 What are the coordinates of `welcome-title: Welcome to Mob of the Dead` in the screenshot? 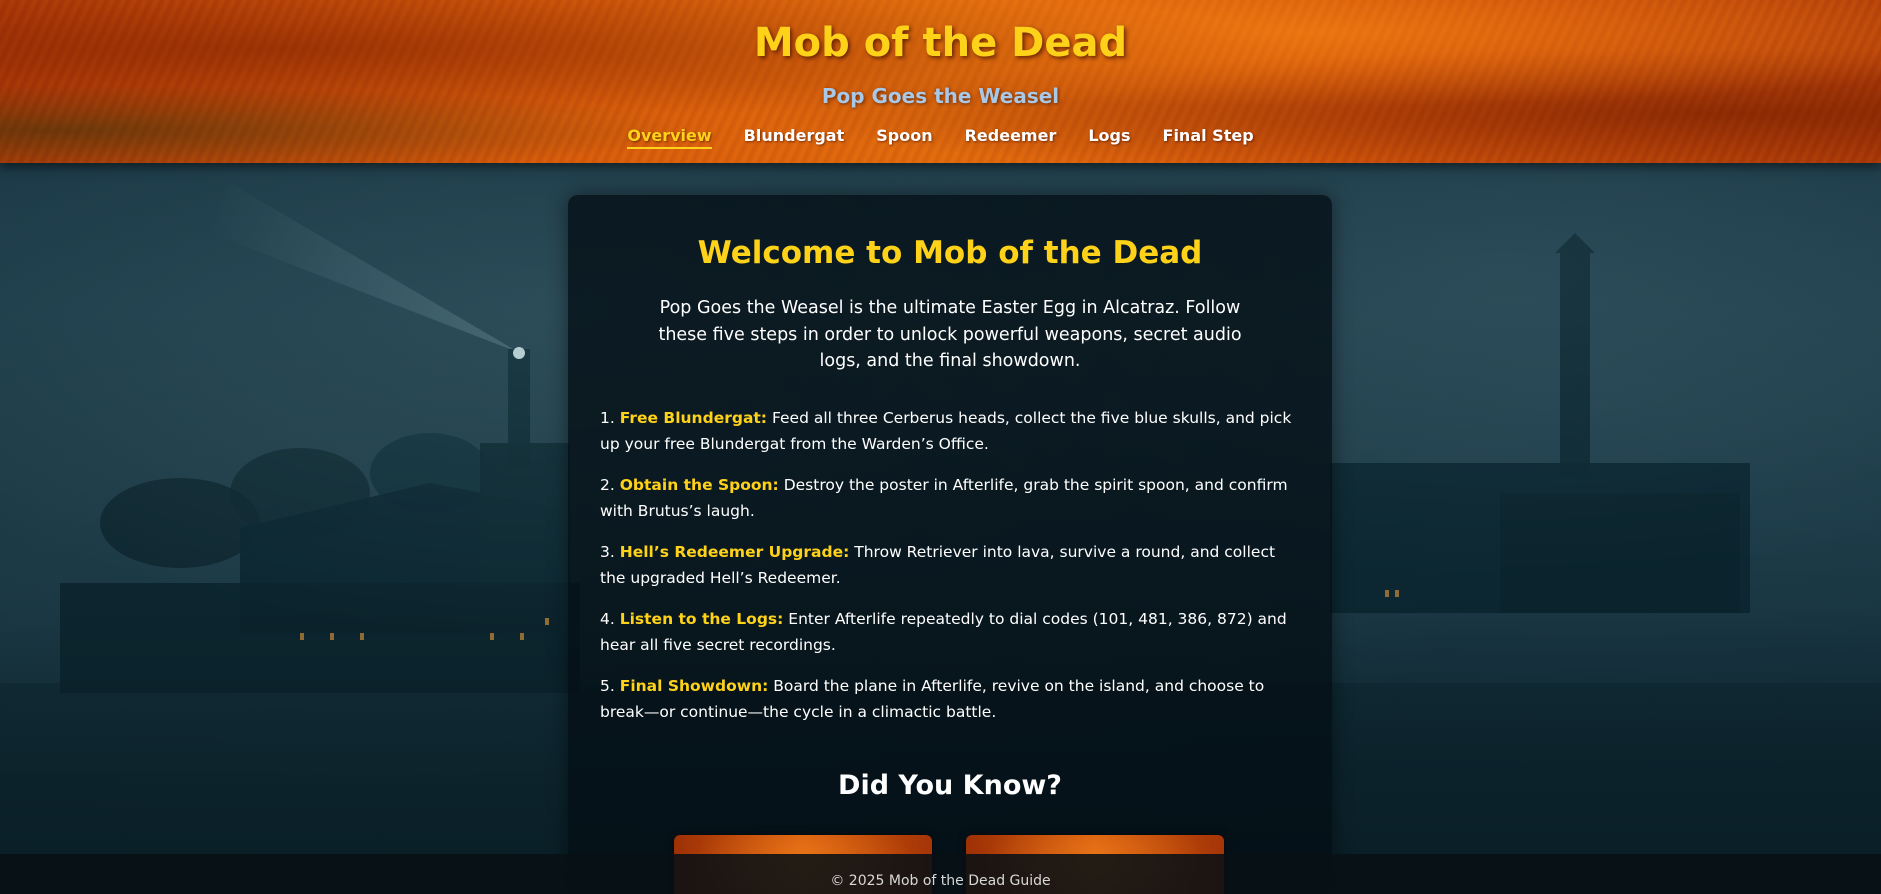 It's located at (950, 253).